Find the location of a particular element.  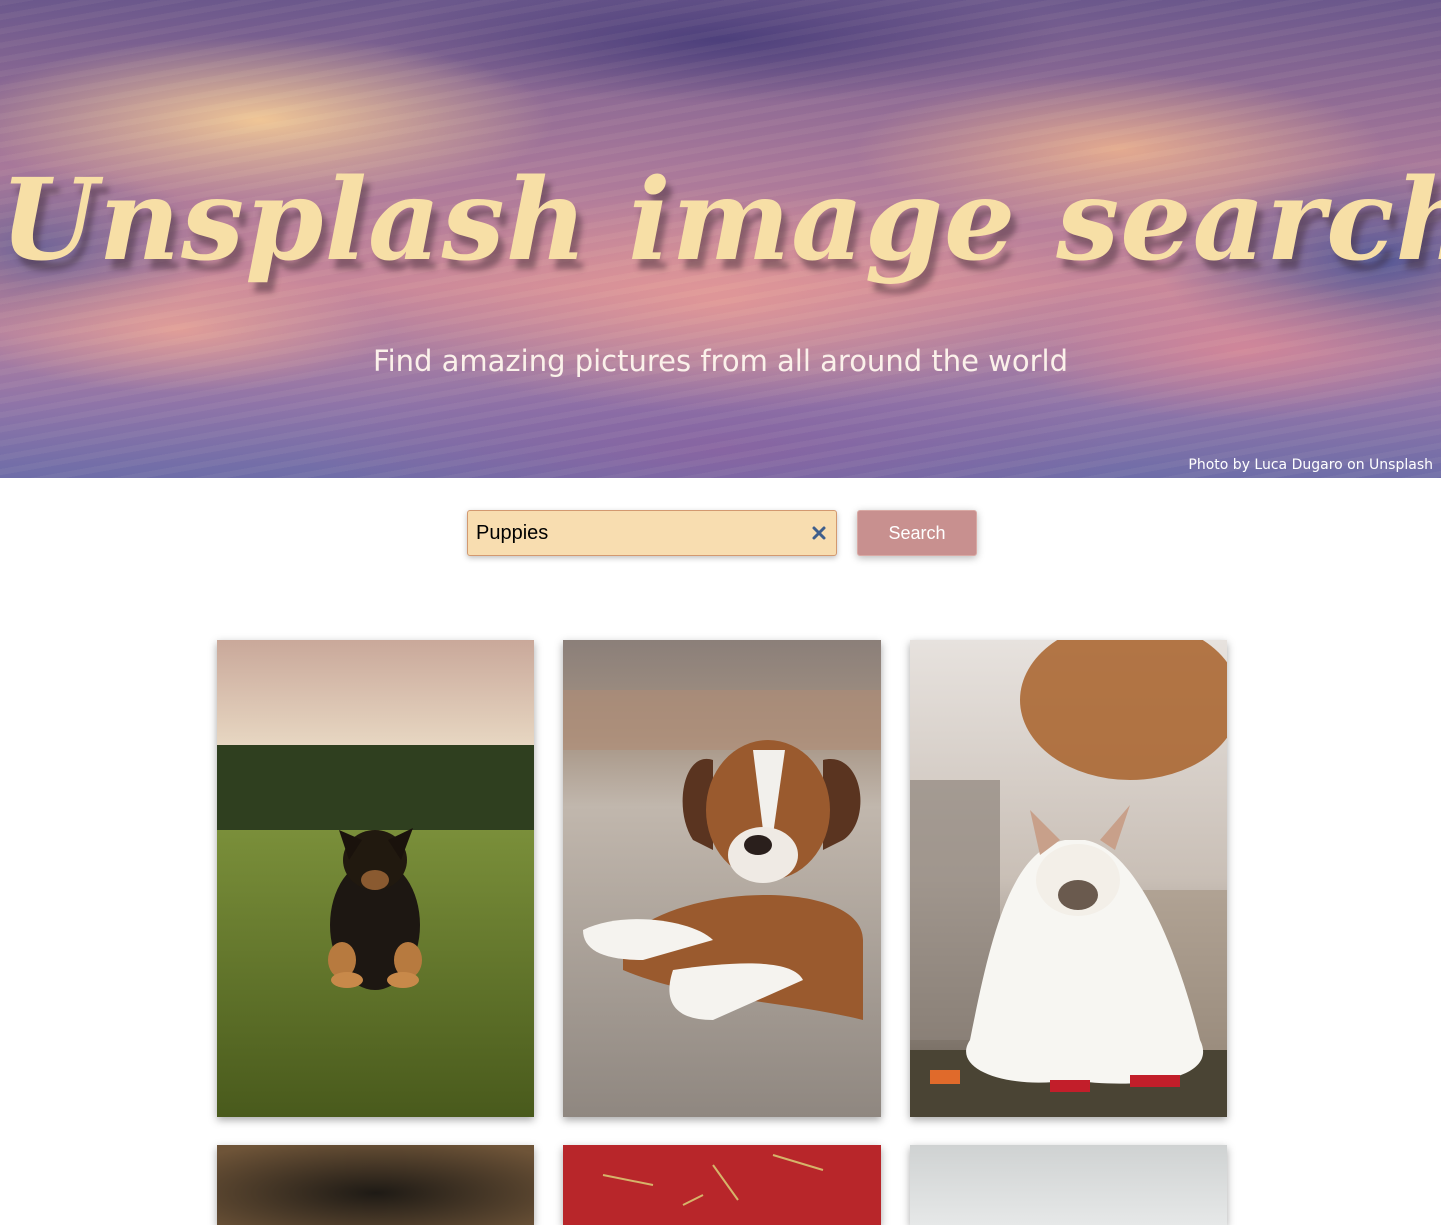

page-title: Unsplash image search is located at coordinates (720, 220).